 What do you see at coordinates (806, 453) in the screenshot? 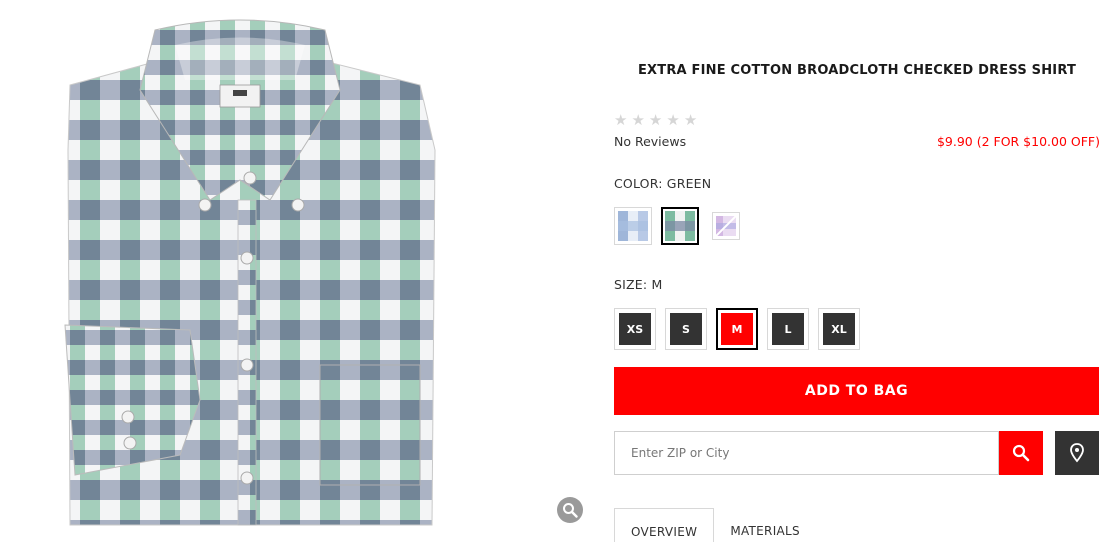
I see `zip-city-input` at bounding box center [806, 453].